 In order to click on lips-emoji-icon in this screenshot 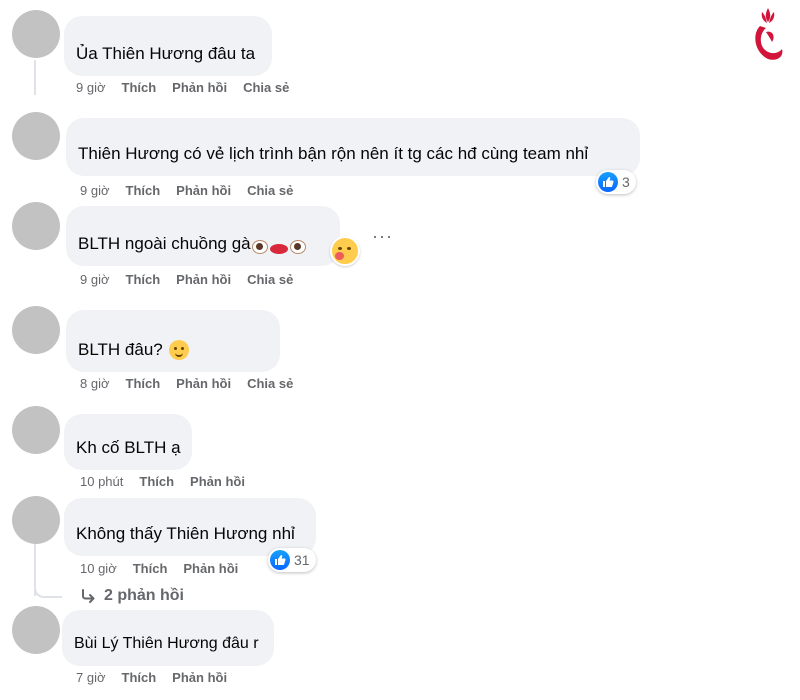, I will do `click(278, 249)`.